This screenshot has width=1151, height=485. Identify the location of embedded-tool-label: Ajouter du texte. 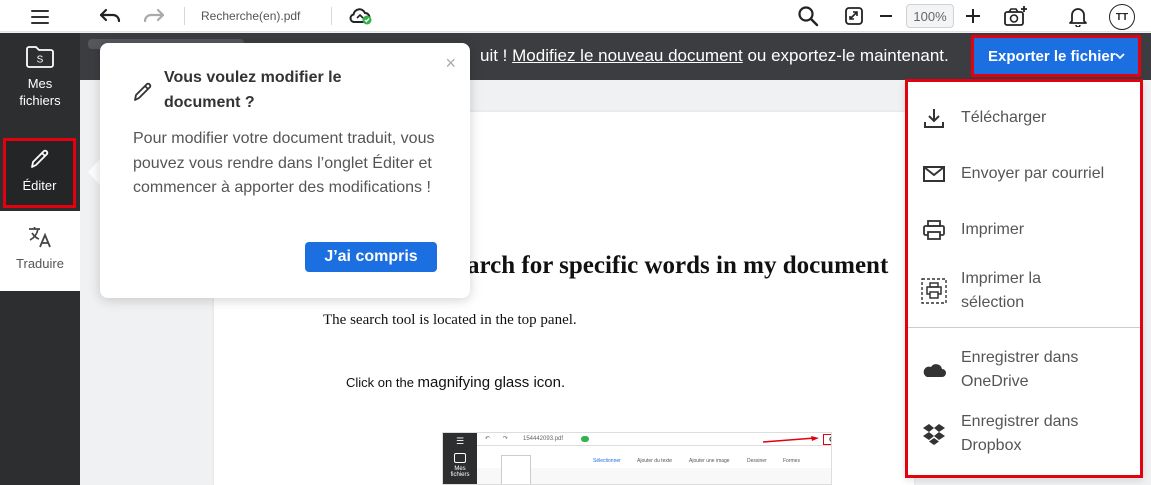
(655, 461).